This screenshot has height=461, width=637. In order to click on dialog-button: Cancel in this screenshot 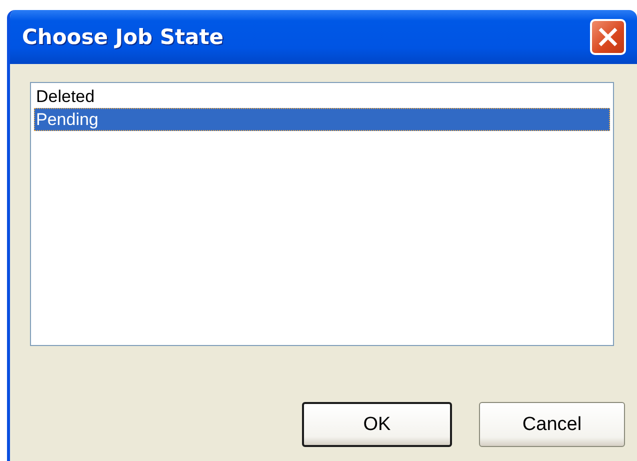, I will do `click(552, 424)`.